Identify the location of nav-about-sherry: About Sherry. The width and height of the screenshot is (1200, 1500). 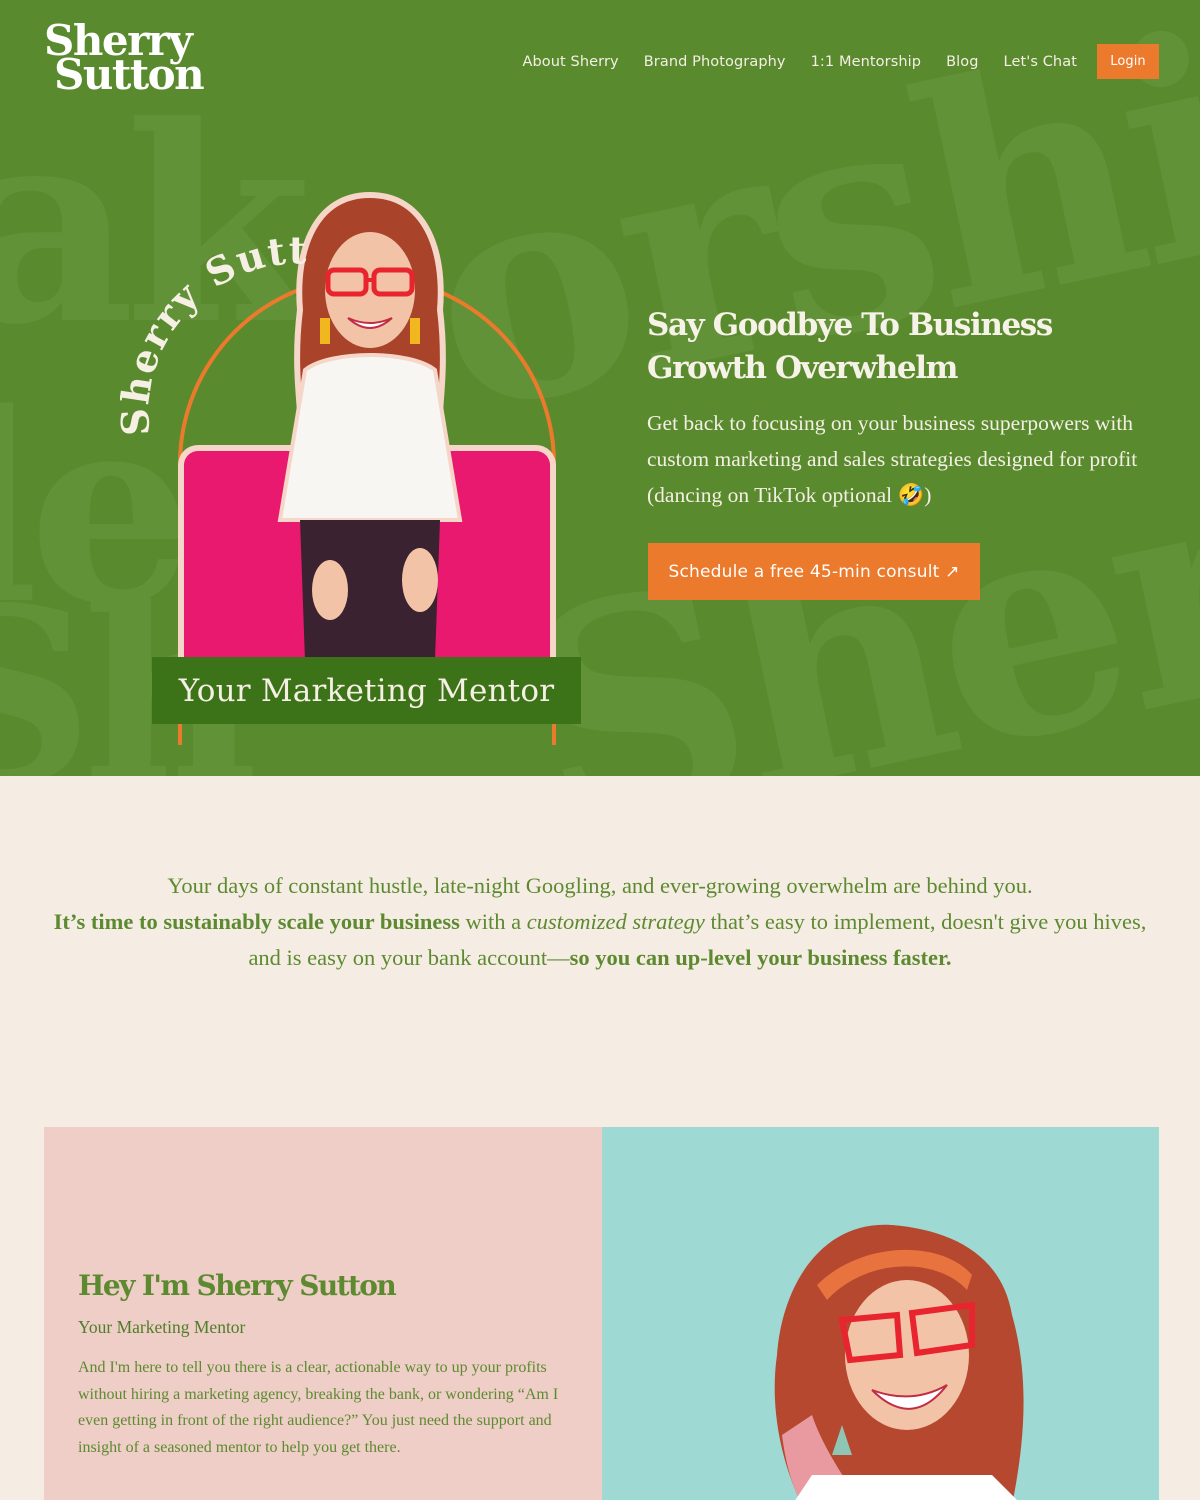
(570, 62).